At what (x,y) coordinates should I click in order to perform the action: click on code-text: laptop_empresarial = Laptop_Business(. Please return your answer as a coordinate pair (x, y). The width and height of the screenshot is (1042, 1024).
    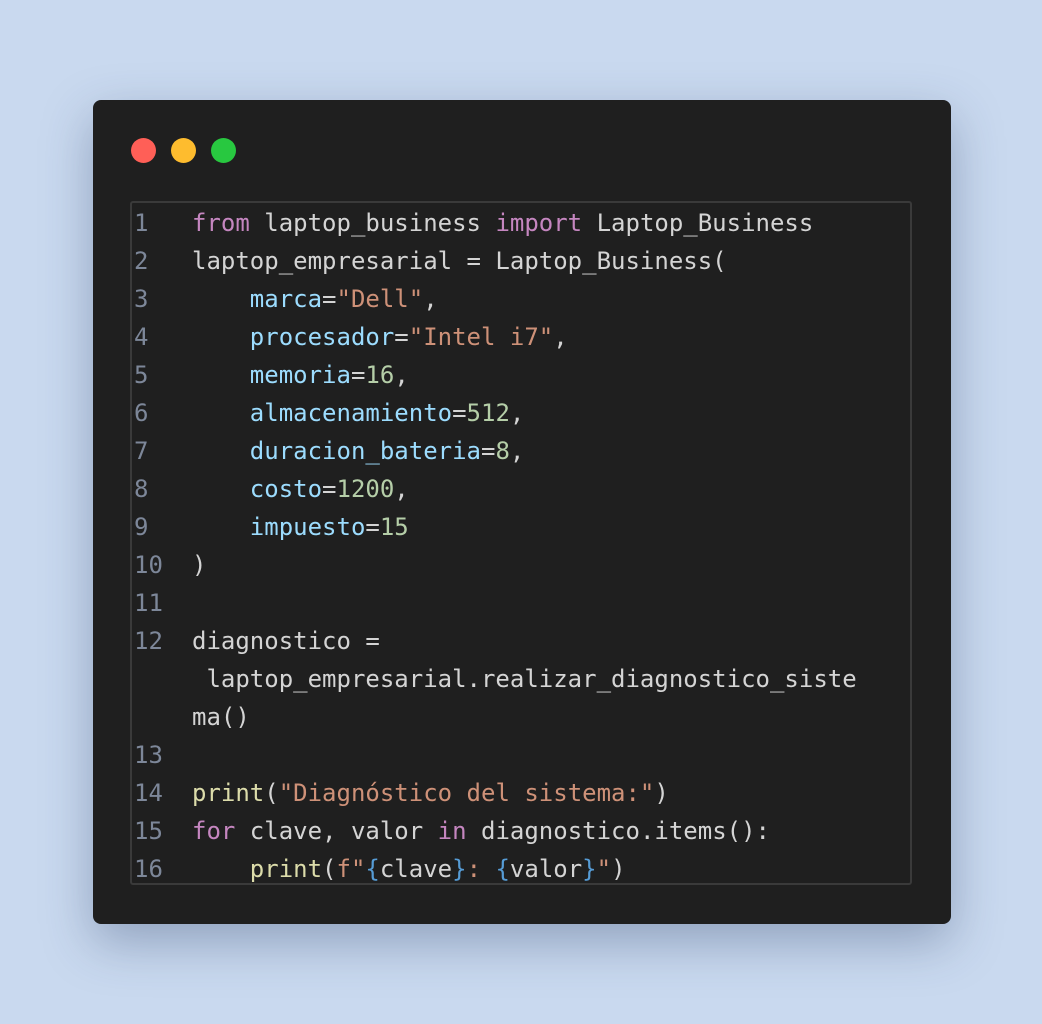
    Looking at the image, I should click on (459, 261).